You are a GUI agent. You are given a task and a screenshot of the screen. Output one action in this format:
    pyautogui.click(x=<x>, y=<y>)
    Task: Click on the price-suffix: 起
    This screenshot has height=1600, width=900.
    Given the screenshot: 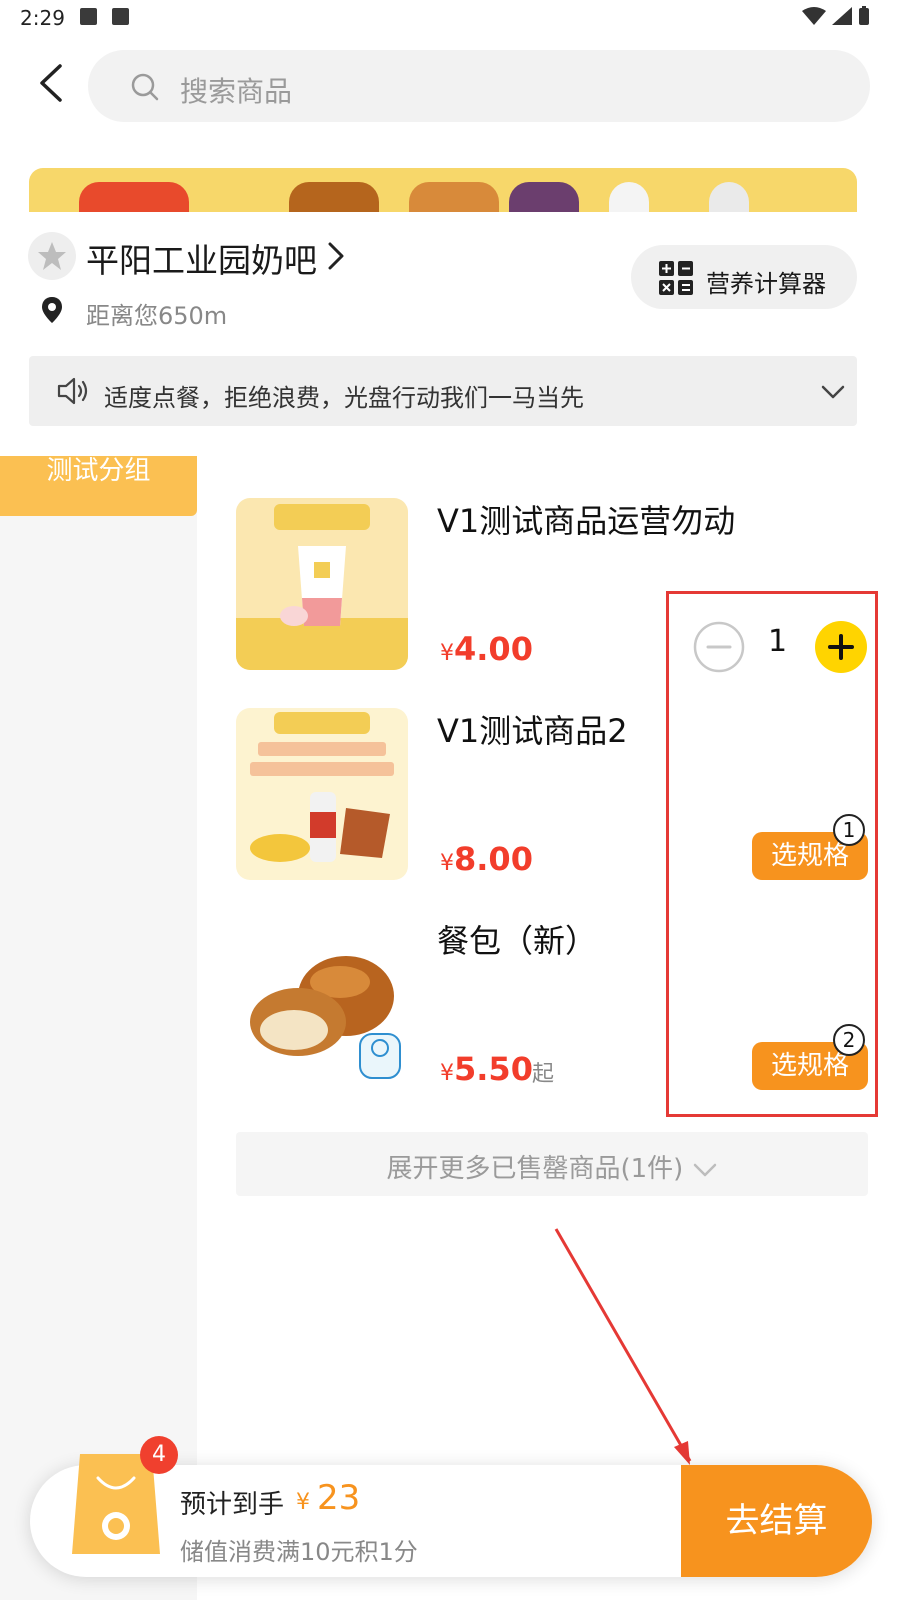 What is the action you would take?
    pyautogui.click(x=543, y=1074)
    